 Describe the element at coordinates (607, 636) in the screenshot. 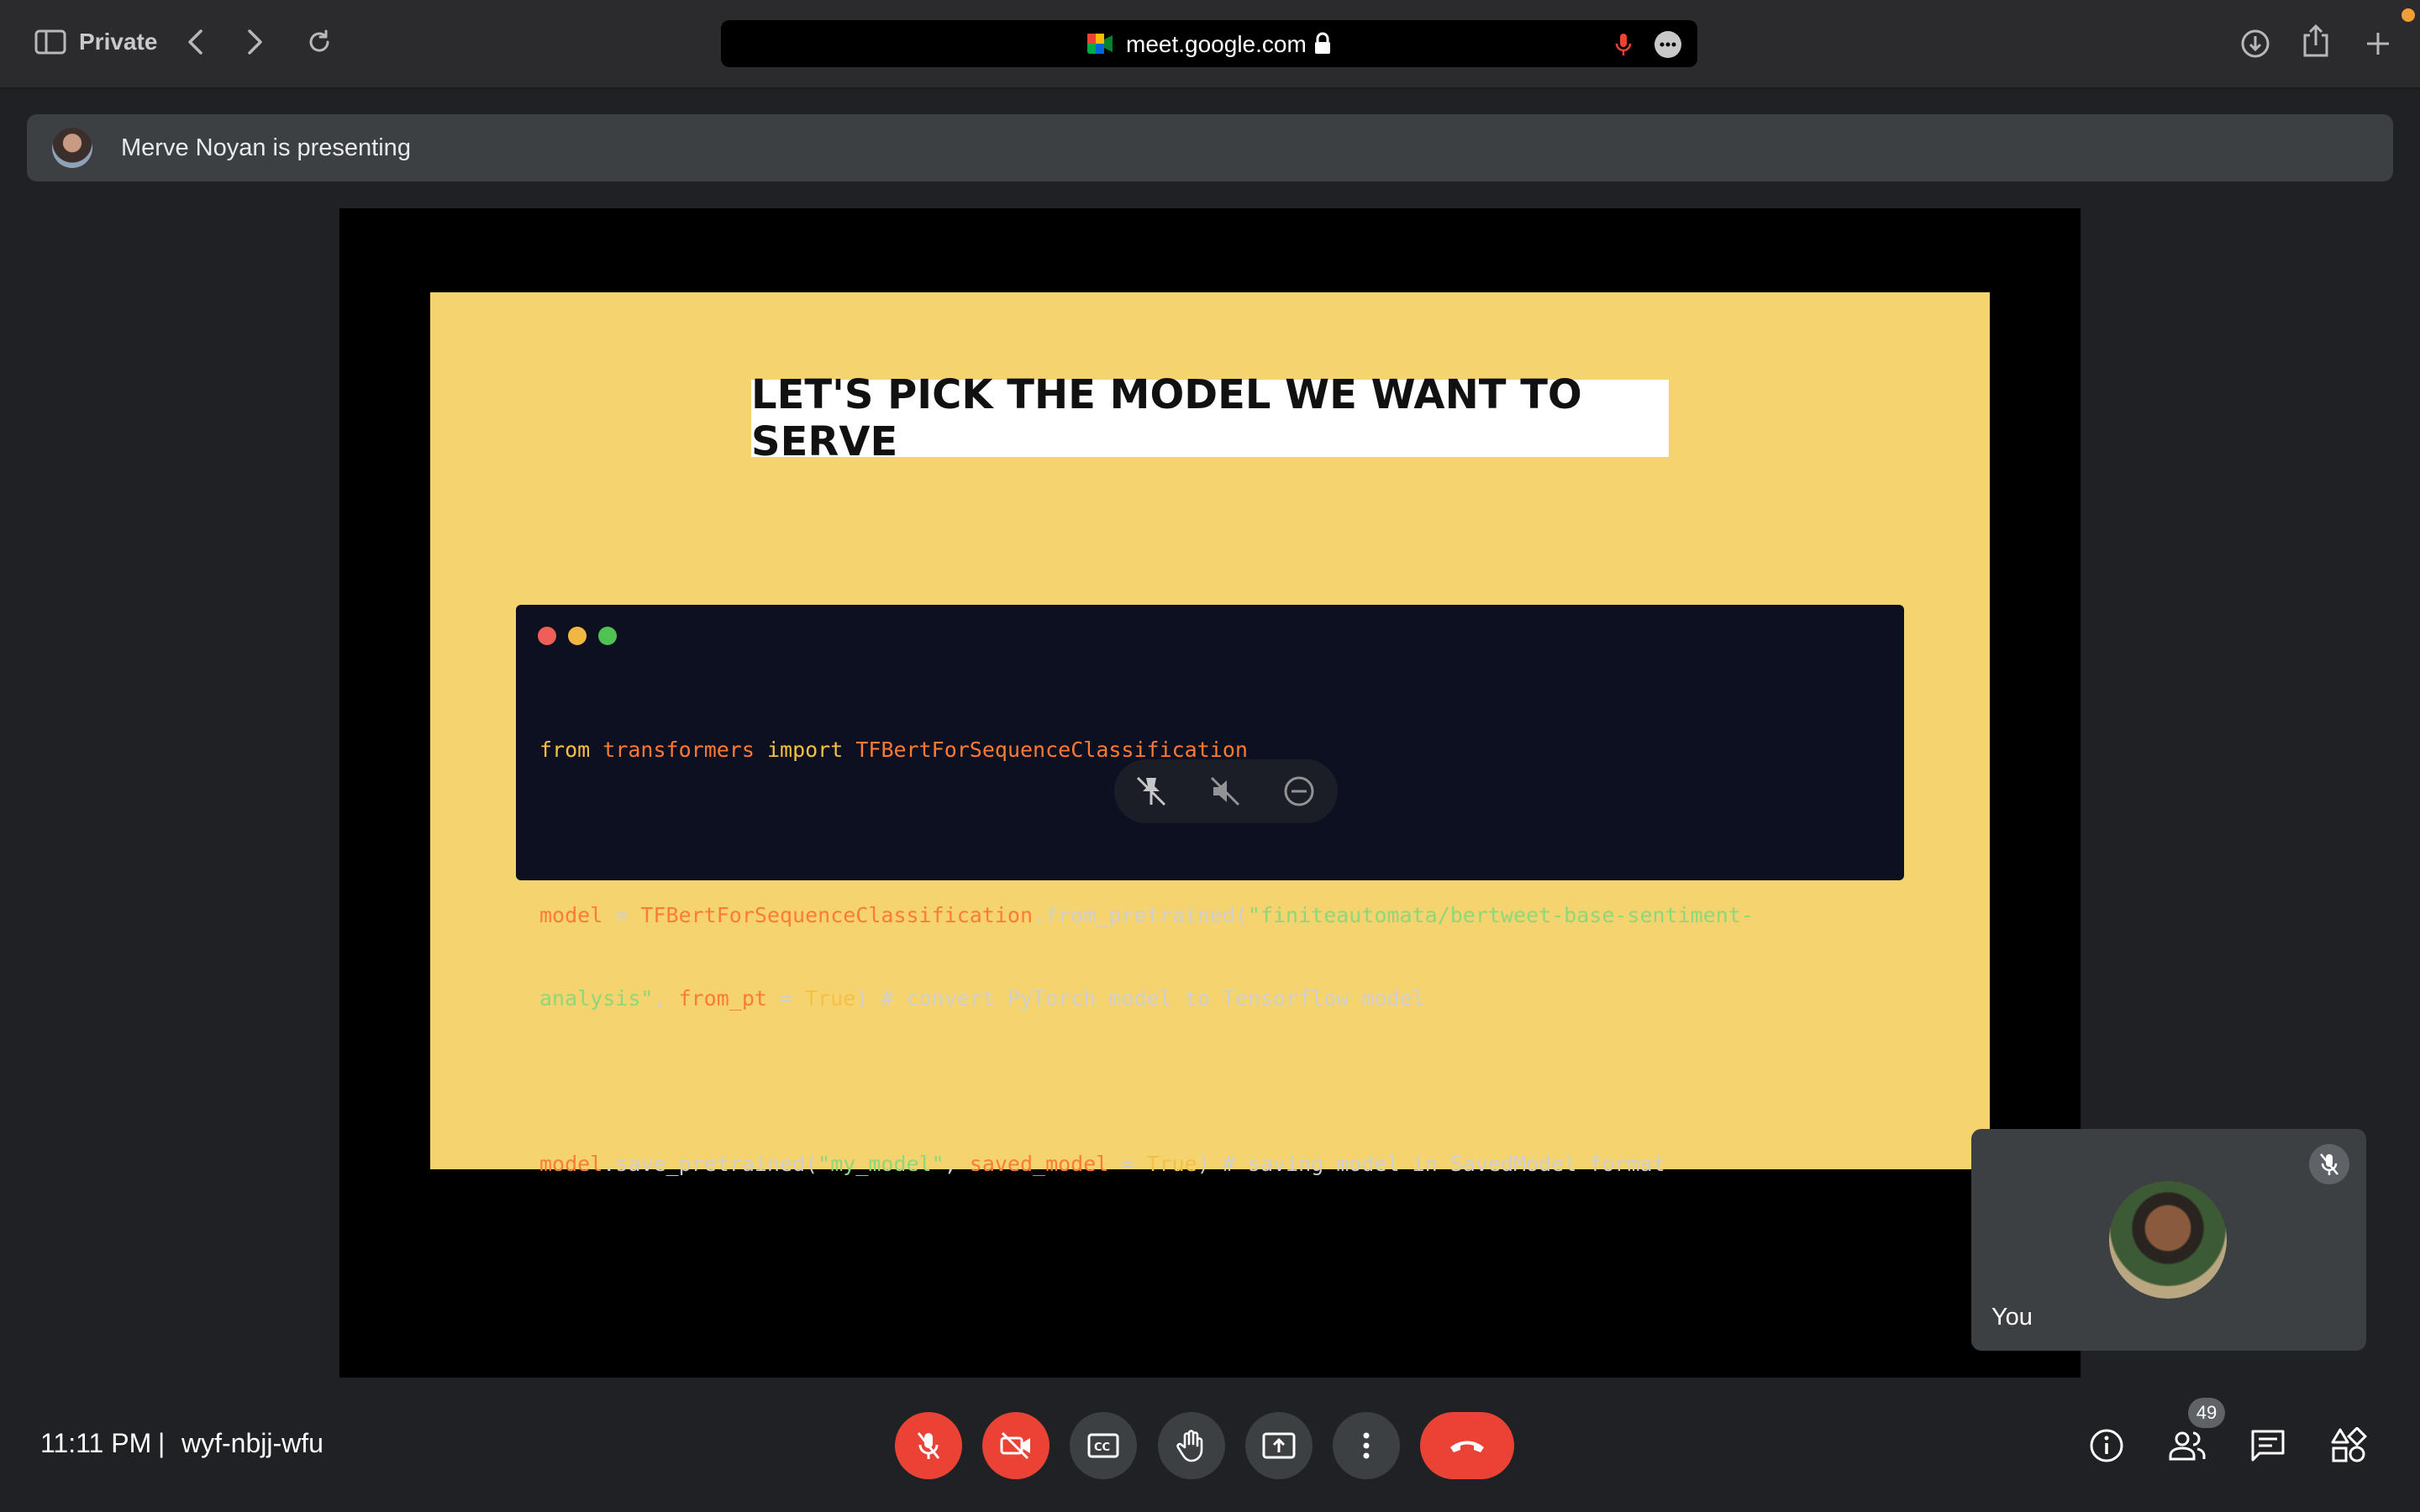

I see `window-maximize-dot` at that location.